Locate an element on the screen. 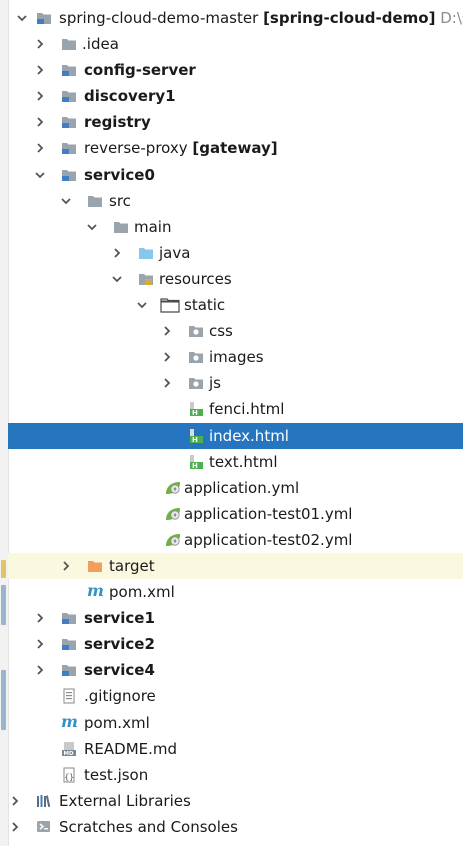 The image size is (463, 846). tree-item-scratches: Scratches and Consoles is located at coordinates (235, 827).